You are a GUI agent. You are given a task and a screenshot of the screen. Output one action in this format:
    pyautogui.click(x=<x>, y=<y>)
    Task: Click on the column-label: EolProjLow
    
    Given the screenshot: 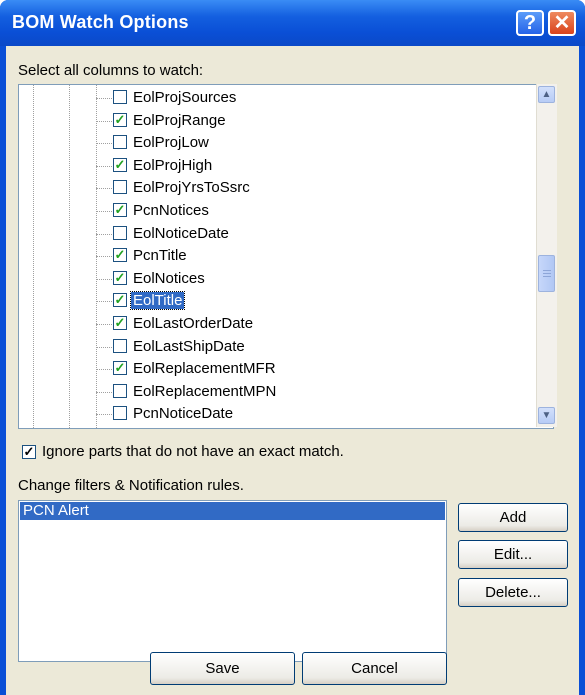 What is the action you would take?
    pyautogui.click(x=171, y=143)
    